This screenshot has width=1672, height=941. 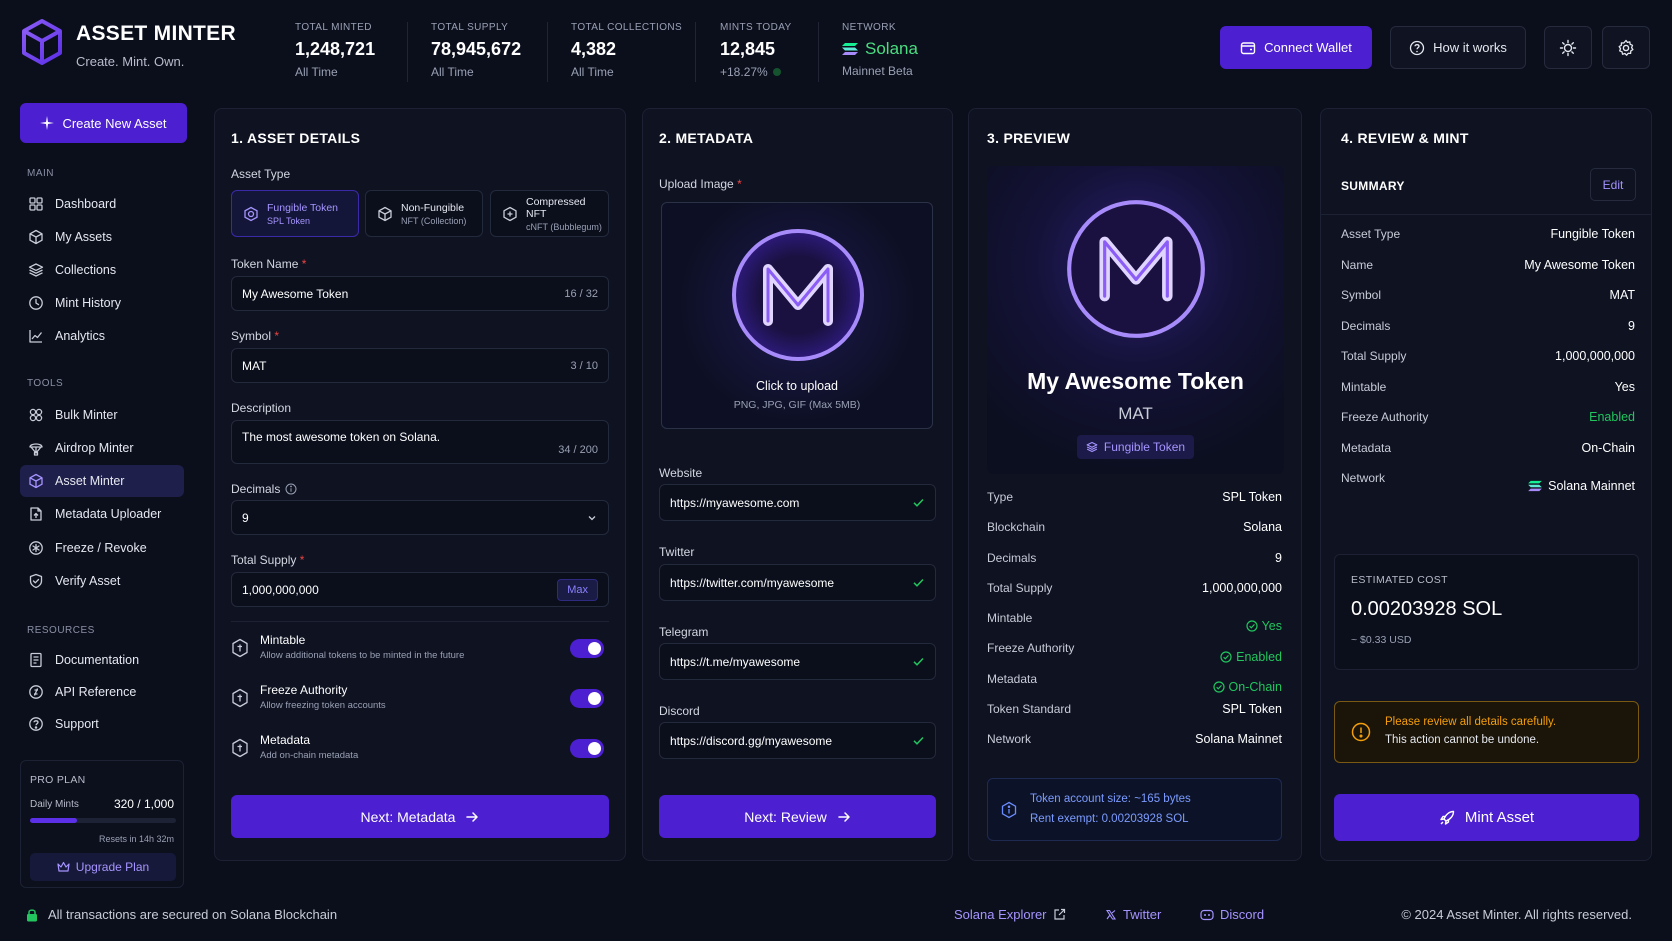 What do you see at coordinates (1361, 295) in the screenshot?
I see `row-label: Symbol` at bounding box center [1361, 295].